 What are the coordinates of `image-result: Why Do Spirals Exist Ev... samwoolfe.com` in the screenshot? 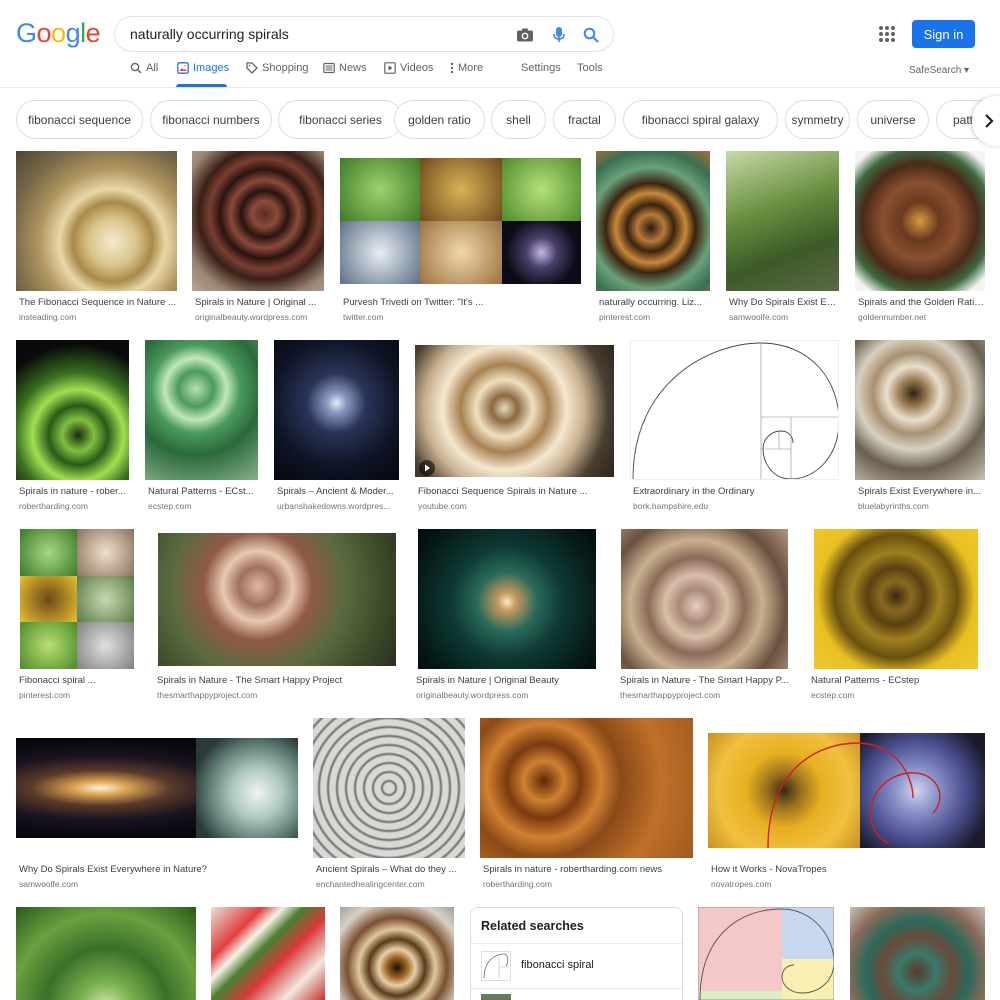 It's located at (782, 238).